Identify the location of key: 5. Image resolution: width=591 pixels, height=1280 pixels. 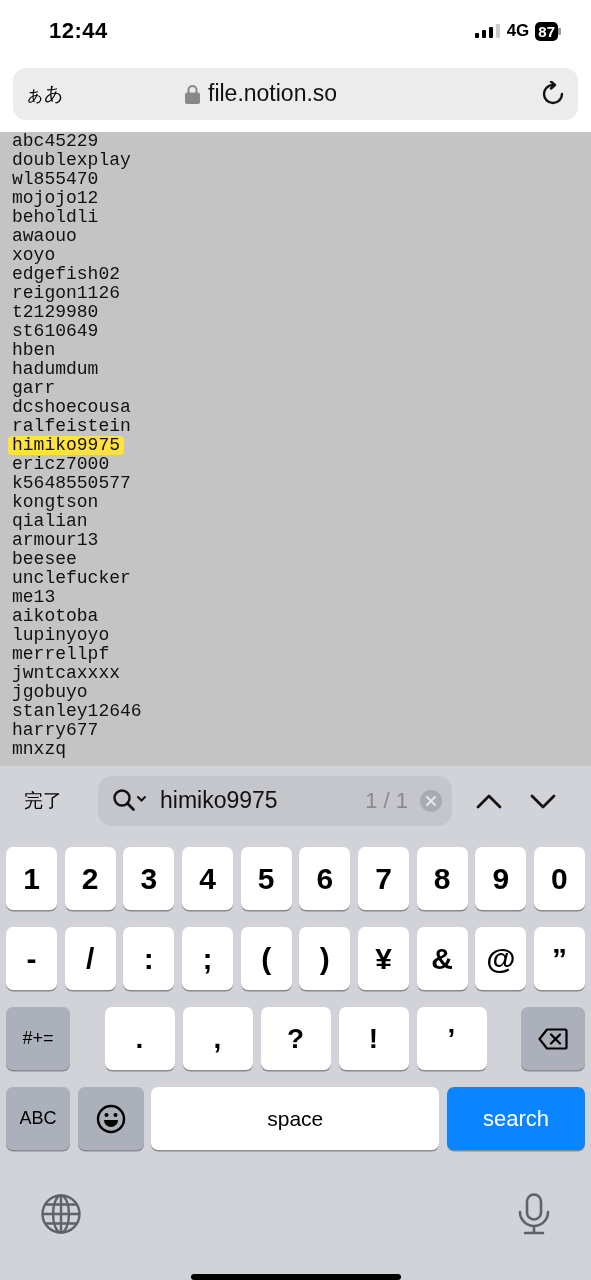
(266, 878).